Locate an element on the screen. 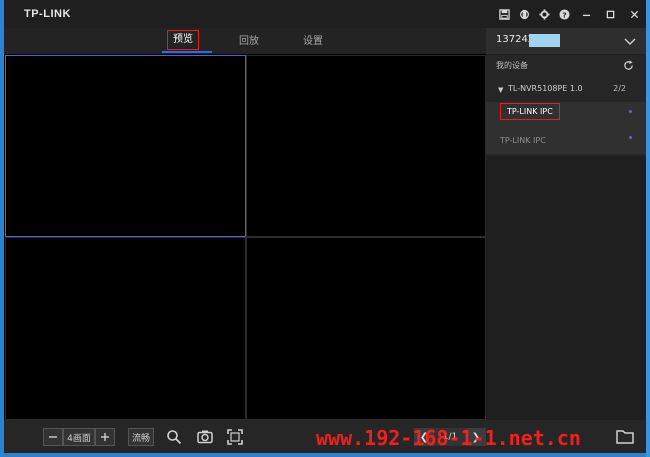  increase-layout-button is located at coordinates (105, 437).